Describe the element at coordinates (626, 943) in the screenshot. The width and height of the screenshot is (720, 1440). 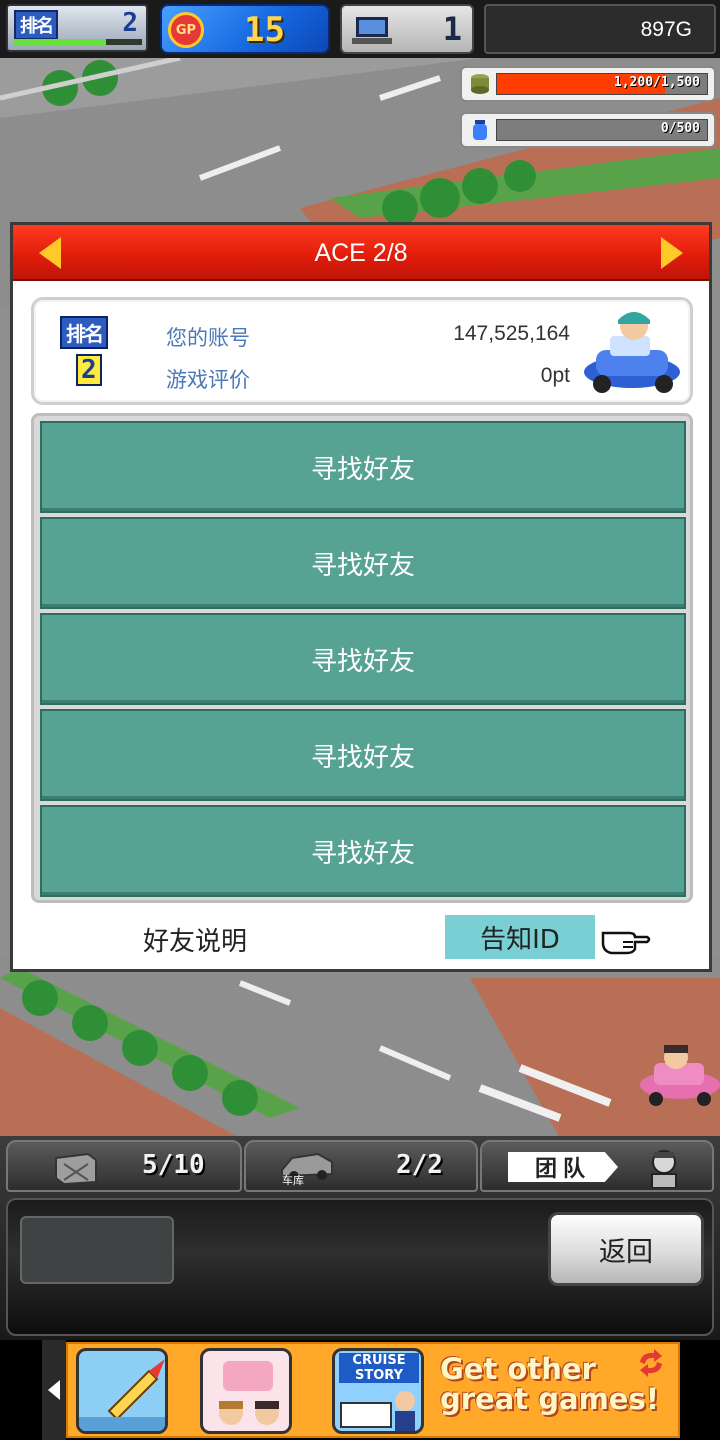
I see `pointing-hand-icon` at that location.